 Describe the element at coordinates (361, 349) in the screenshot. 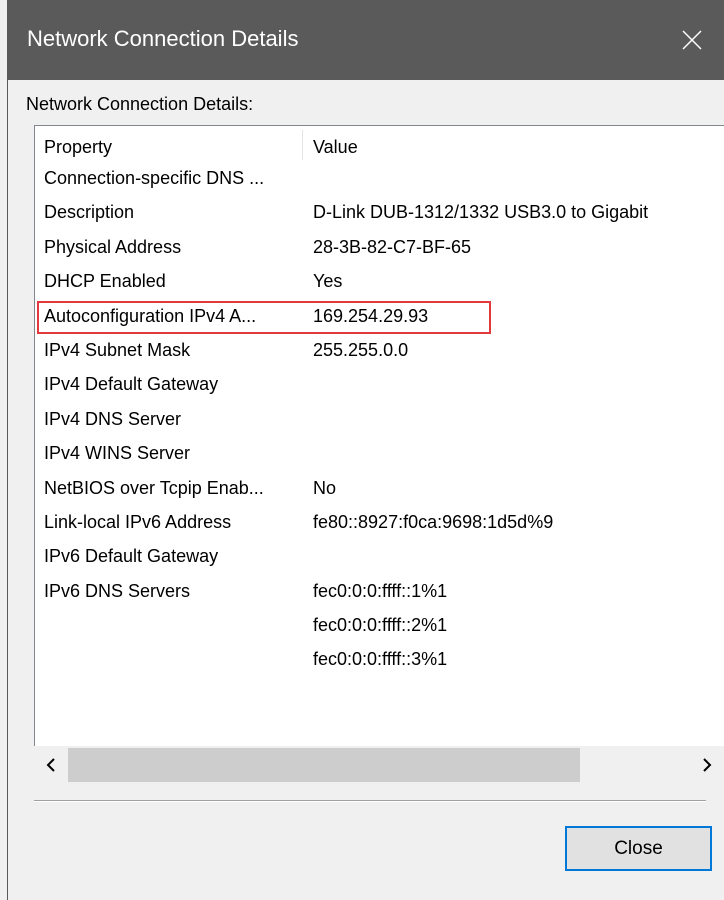

I see `row-value: 255.255.0.0` at that location.